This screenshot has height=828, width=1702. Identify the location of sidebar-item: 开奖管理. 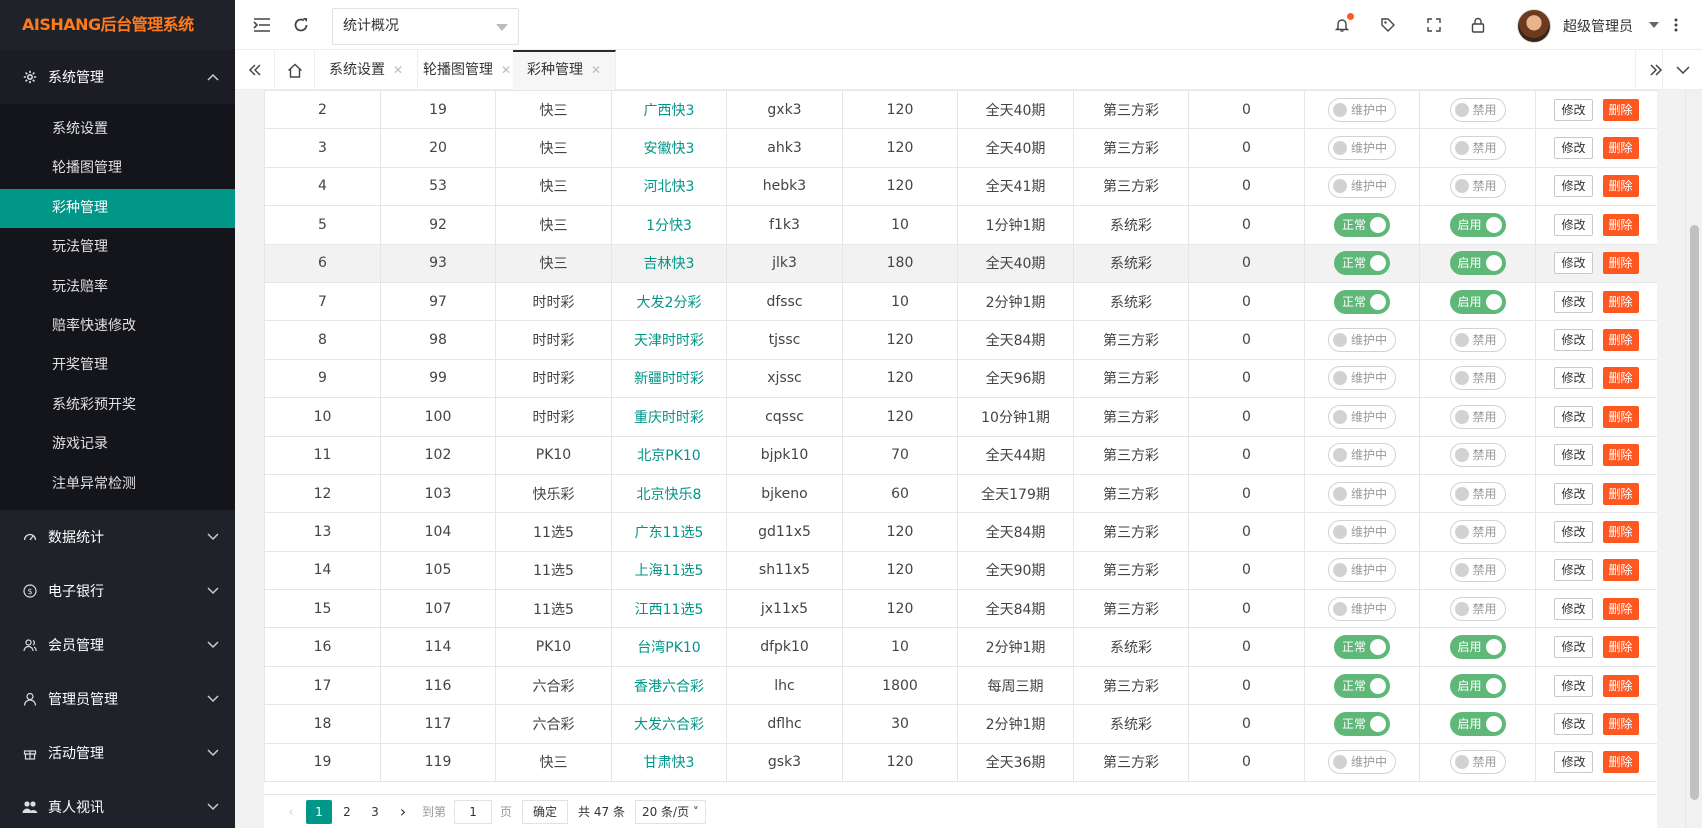
(117, 365).